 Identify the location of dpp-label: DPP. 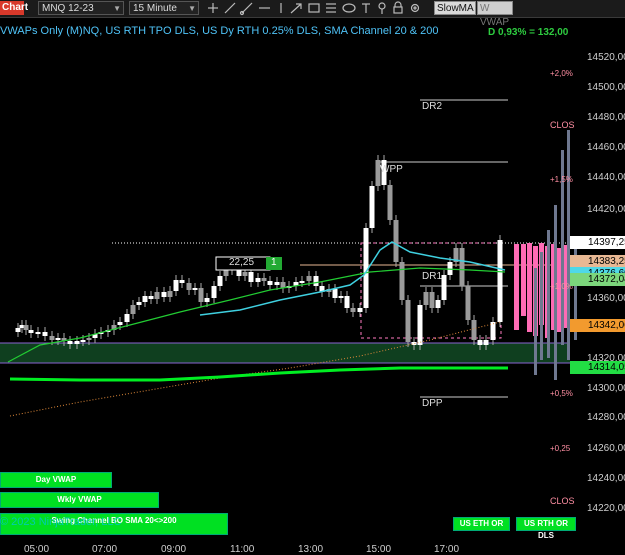
(432, 403).